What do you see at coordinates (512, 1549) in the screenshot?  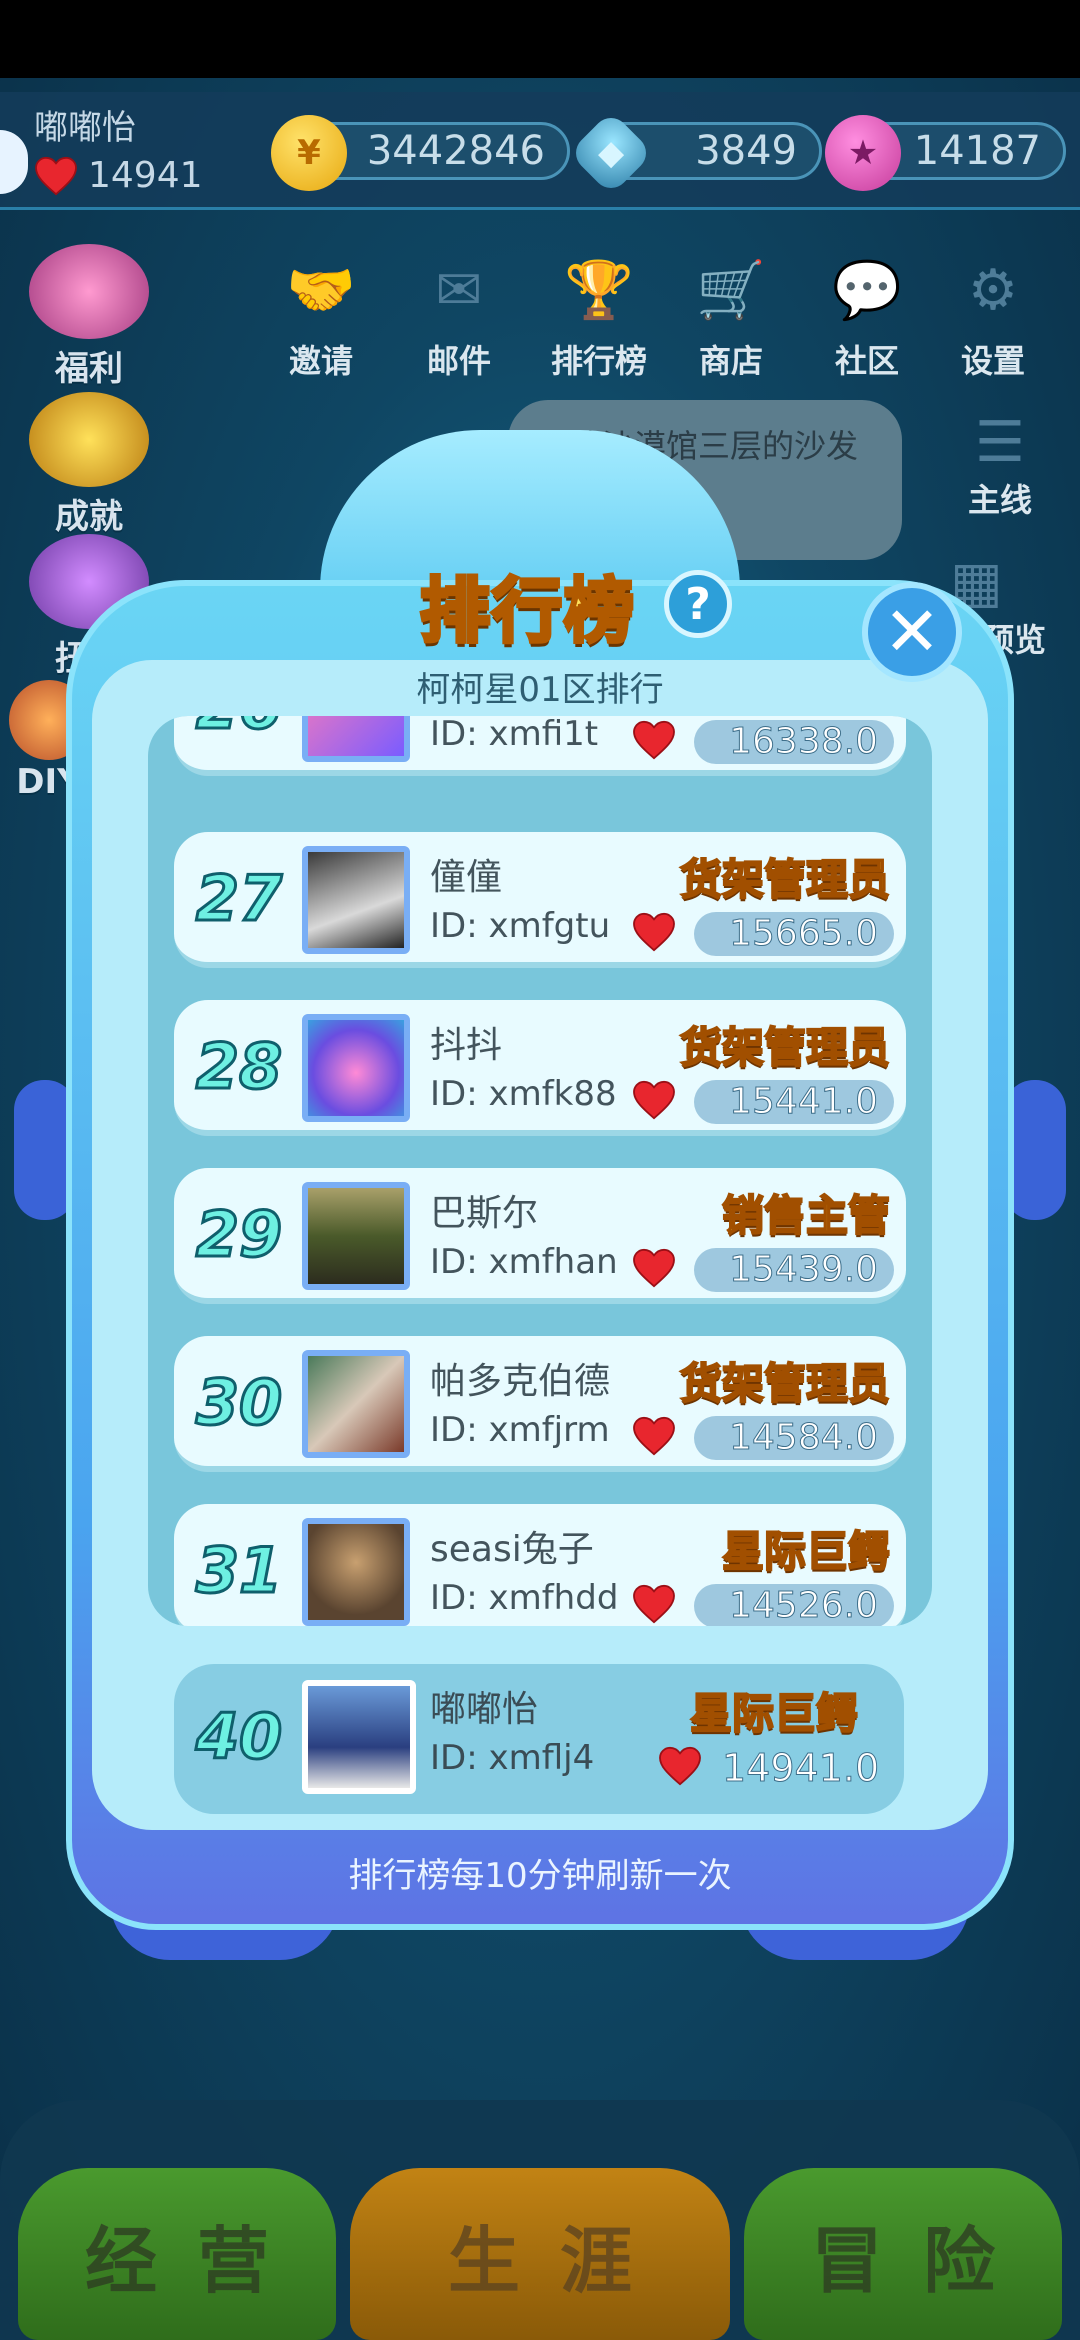 I see `player-name: seasi兔子` at bounding box center [512, 1549].